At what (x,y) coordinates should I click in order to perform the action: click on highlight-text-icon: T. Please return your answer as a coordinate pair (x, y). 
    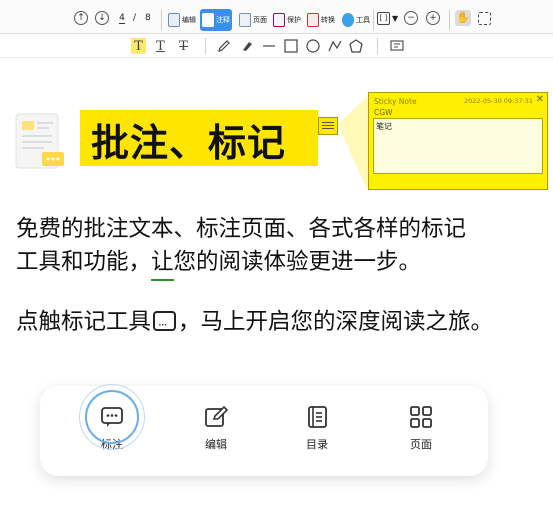
    Looking at the image, I should click on (138, 46).